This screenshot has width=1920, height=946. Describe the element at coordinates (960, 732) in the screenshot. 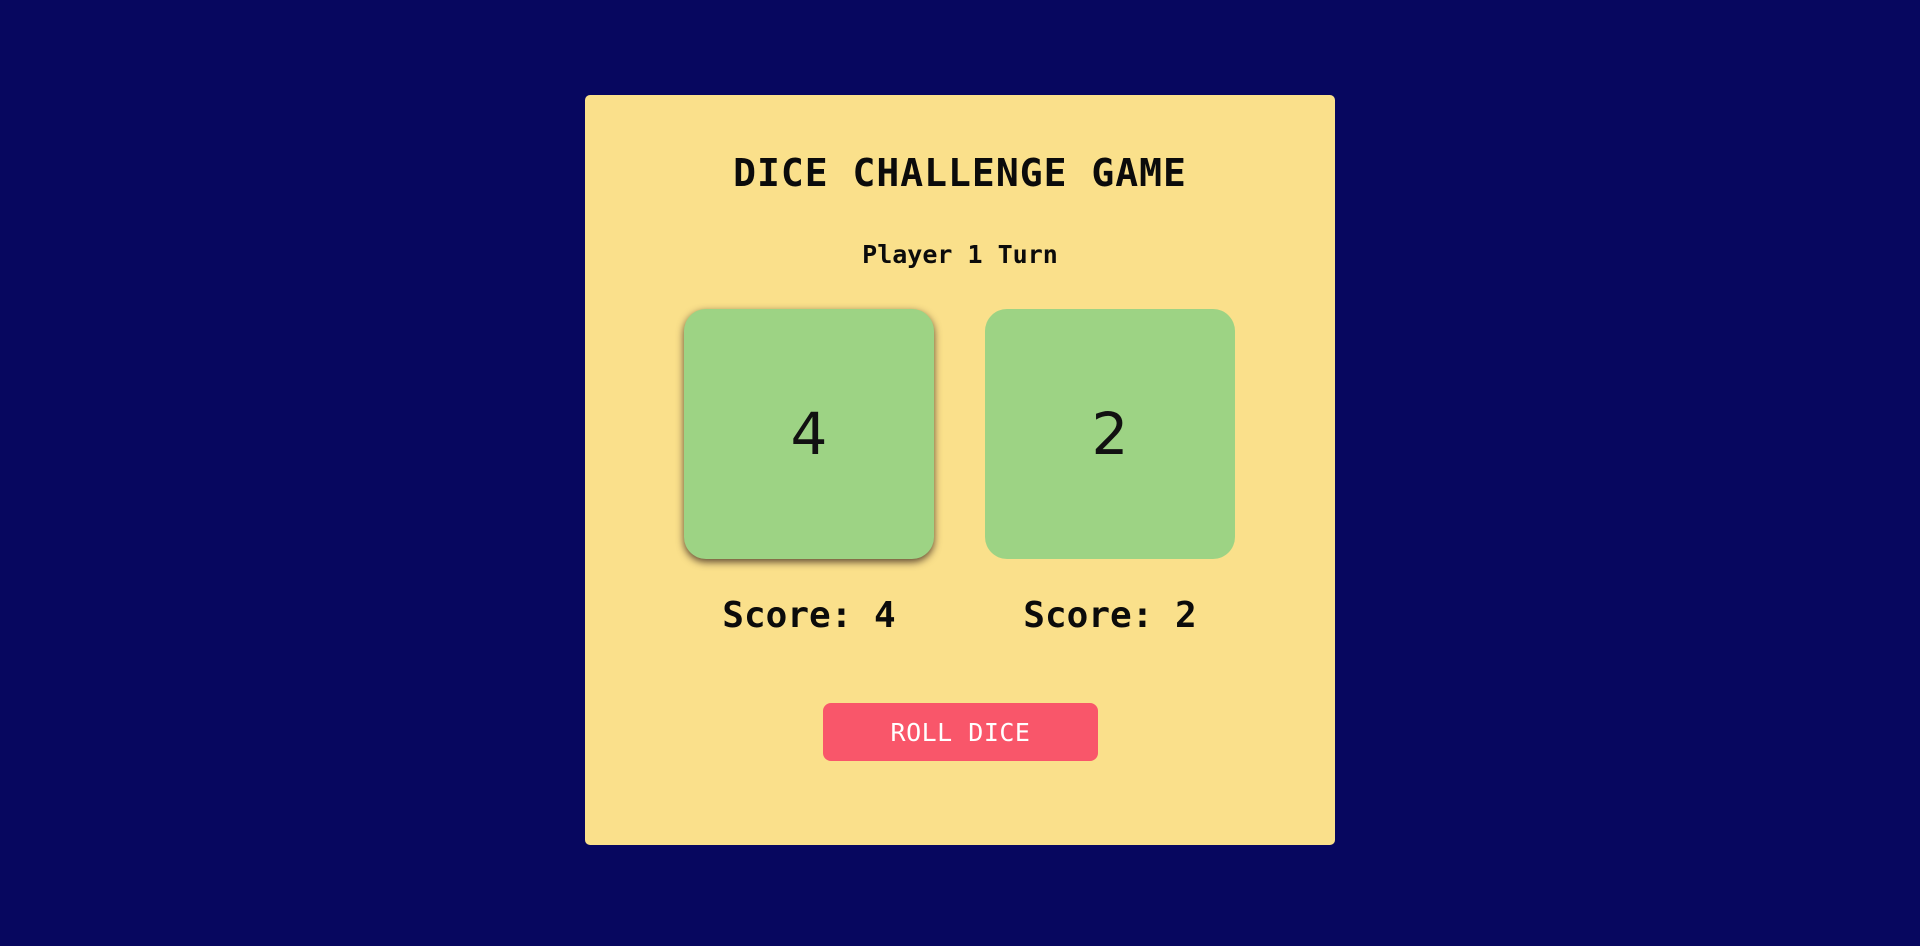

I see `roll-dice-button: ROLL DICE` at that location.